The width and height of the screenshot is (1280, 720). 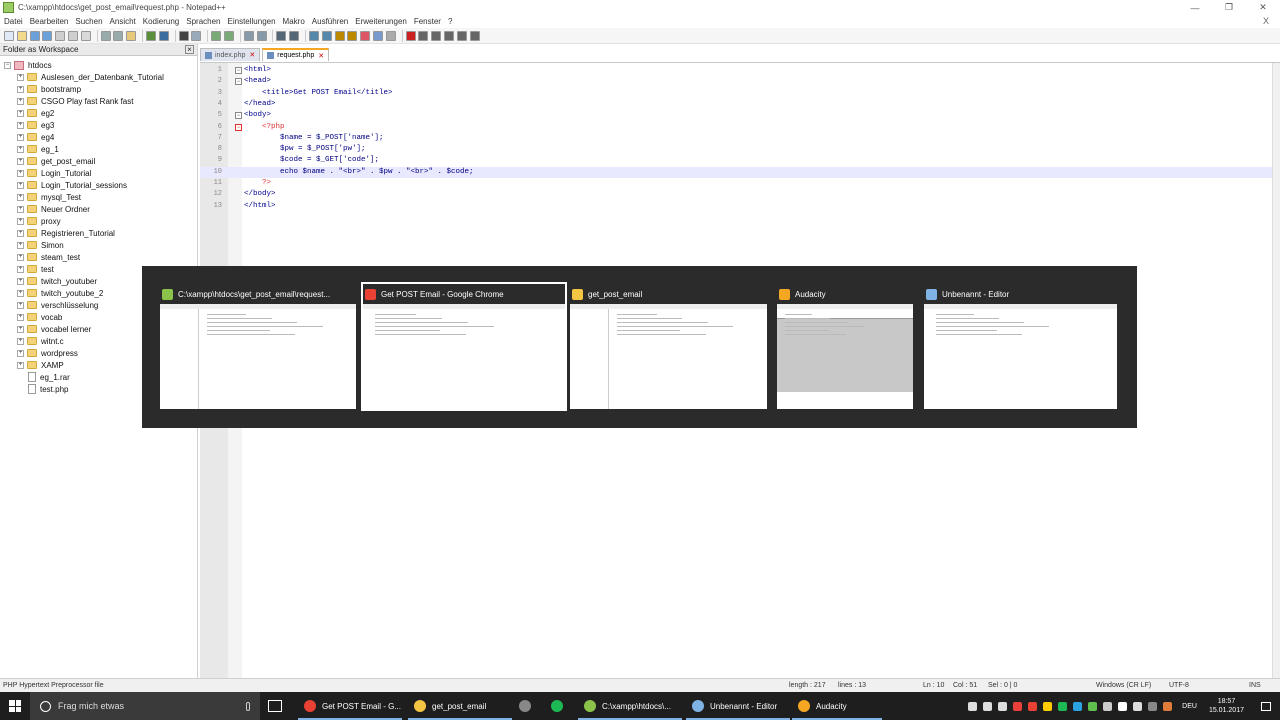 I want to click on taskbar-app-button: Unbenannt - Editor, so click(x=738, y=706).